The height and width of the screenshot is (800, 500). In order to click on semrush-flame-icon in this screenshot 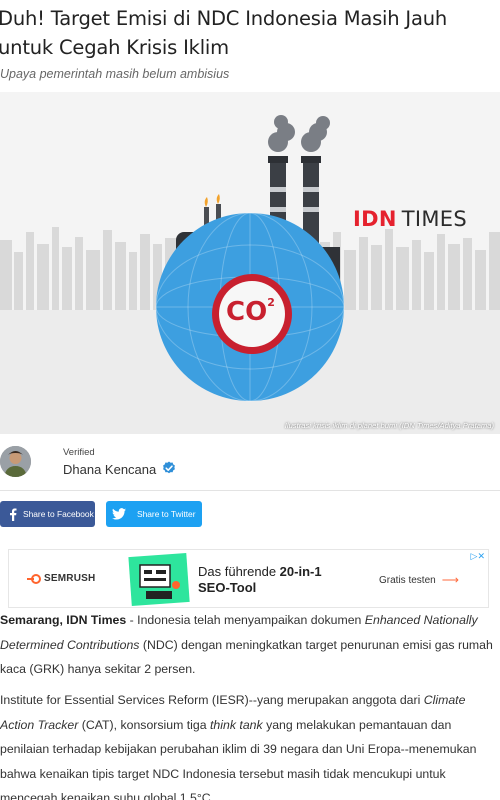, I will do `click(34, 578)`.